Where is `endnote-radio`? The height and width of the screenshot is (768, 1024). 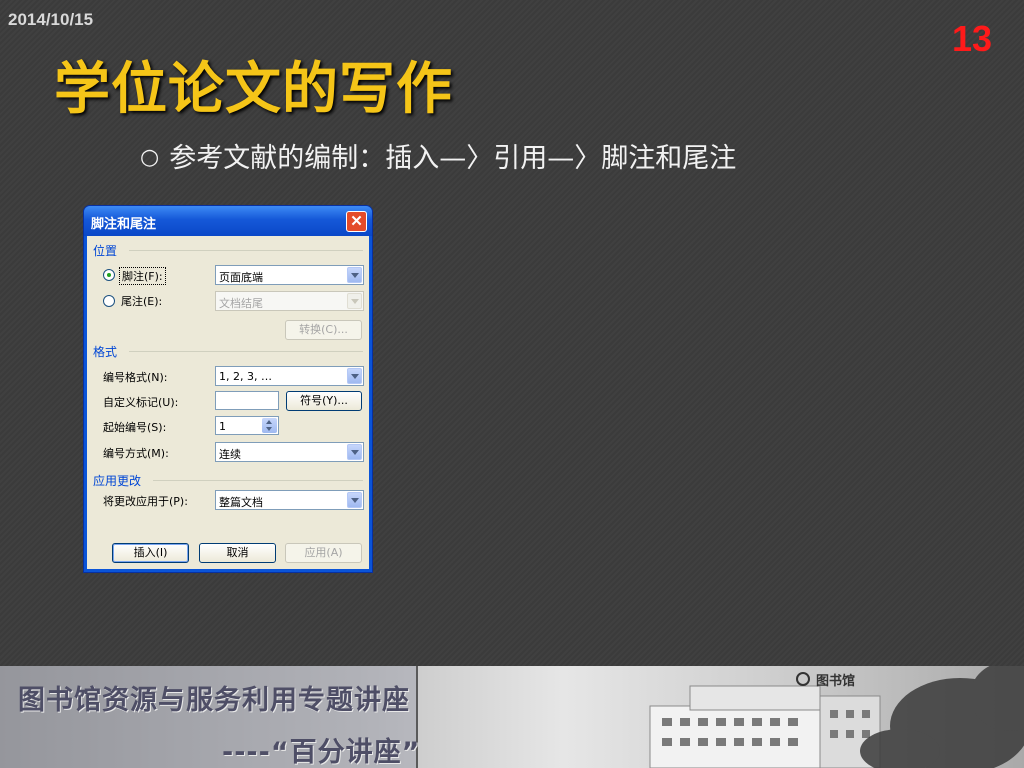 endnote-radio is located at coordinates (109, 301).